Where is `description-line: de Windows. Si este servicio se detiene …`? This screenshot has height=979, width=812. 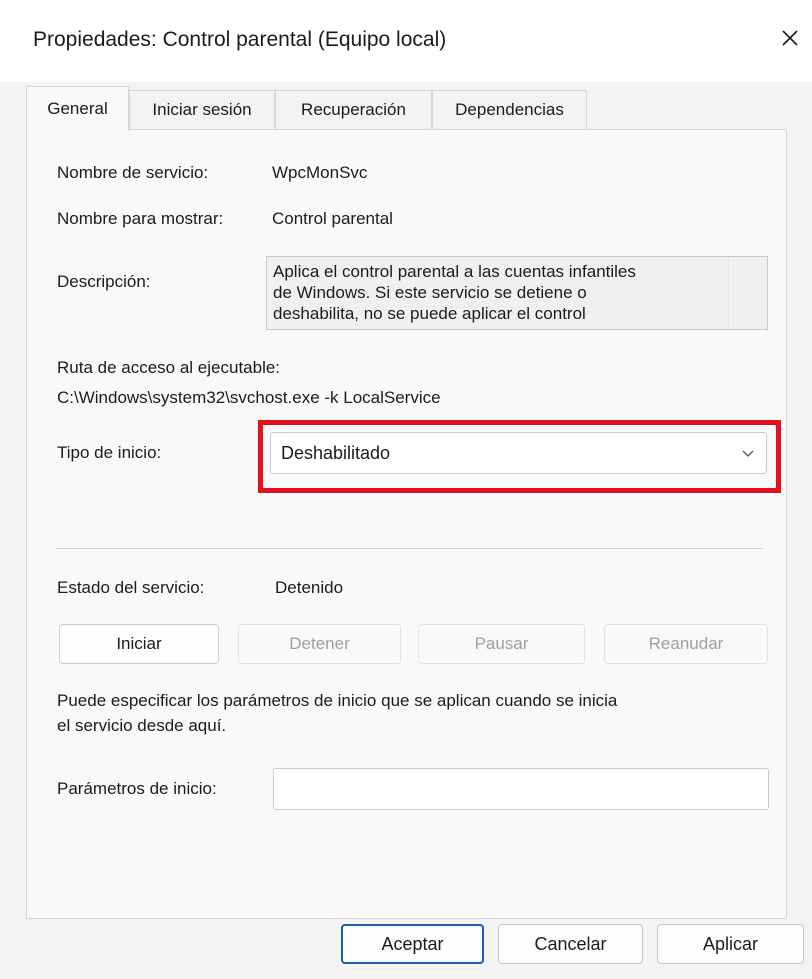 description-line: de Windows. Si este servicio se detiene … is located at coordinates (430, 292).